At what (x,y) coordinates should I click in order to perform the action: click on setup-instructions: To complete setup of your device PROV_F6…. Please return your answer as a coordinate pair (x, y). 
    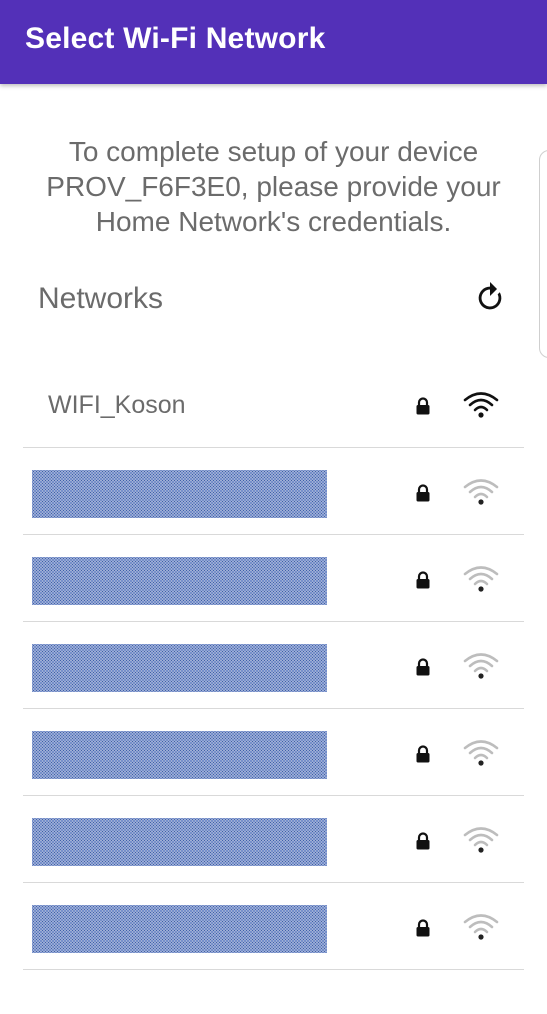
    Looking at the image, I should click on (273, 186).